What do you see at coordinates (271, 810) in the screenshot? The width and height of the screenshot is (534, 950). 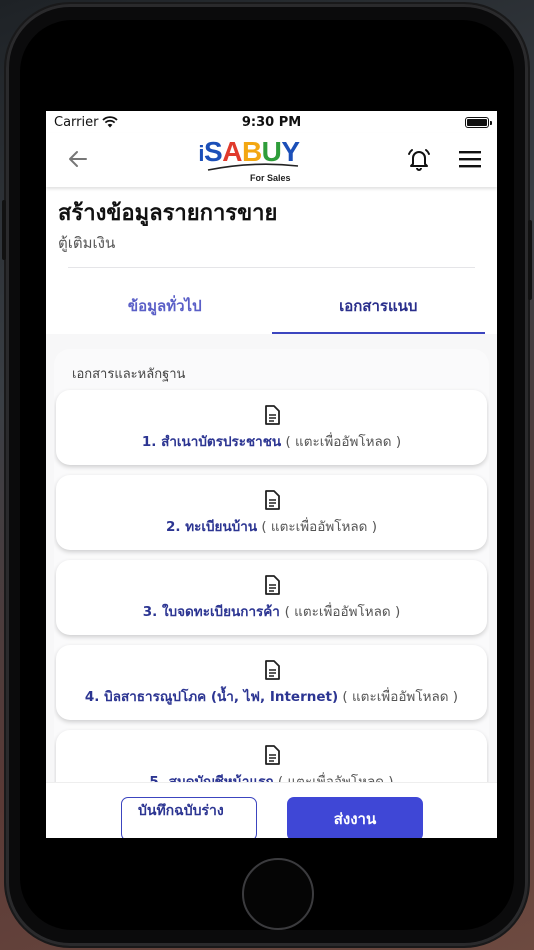 I see `bottom-action-bar: บันทึกฉบับร่าง ส่งงาน` at bounding box center [271, 810].